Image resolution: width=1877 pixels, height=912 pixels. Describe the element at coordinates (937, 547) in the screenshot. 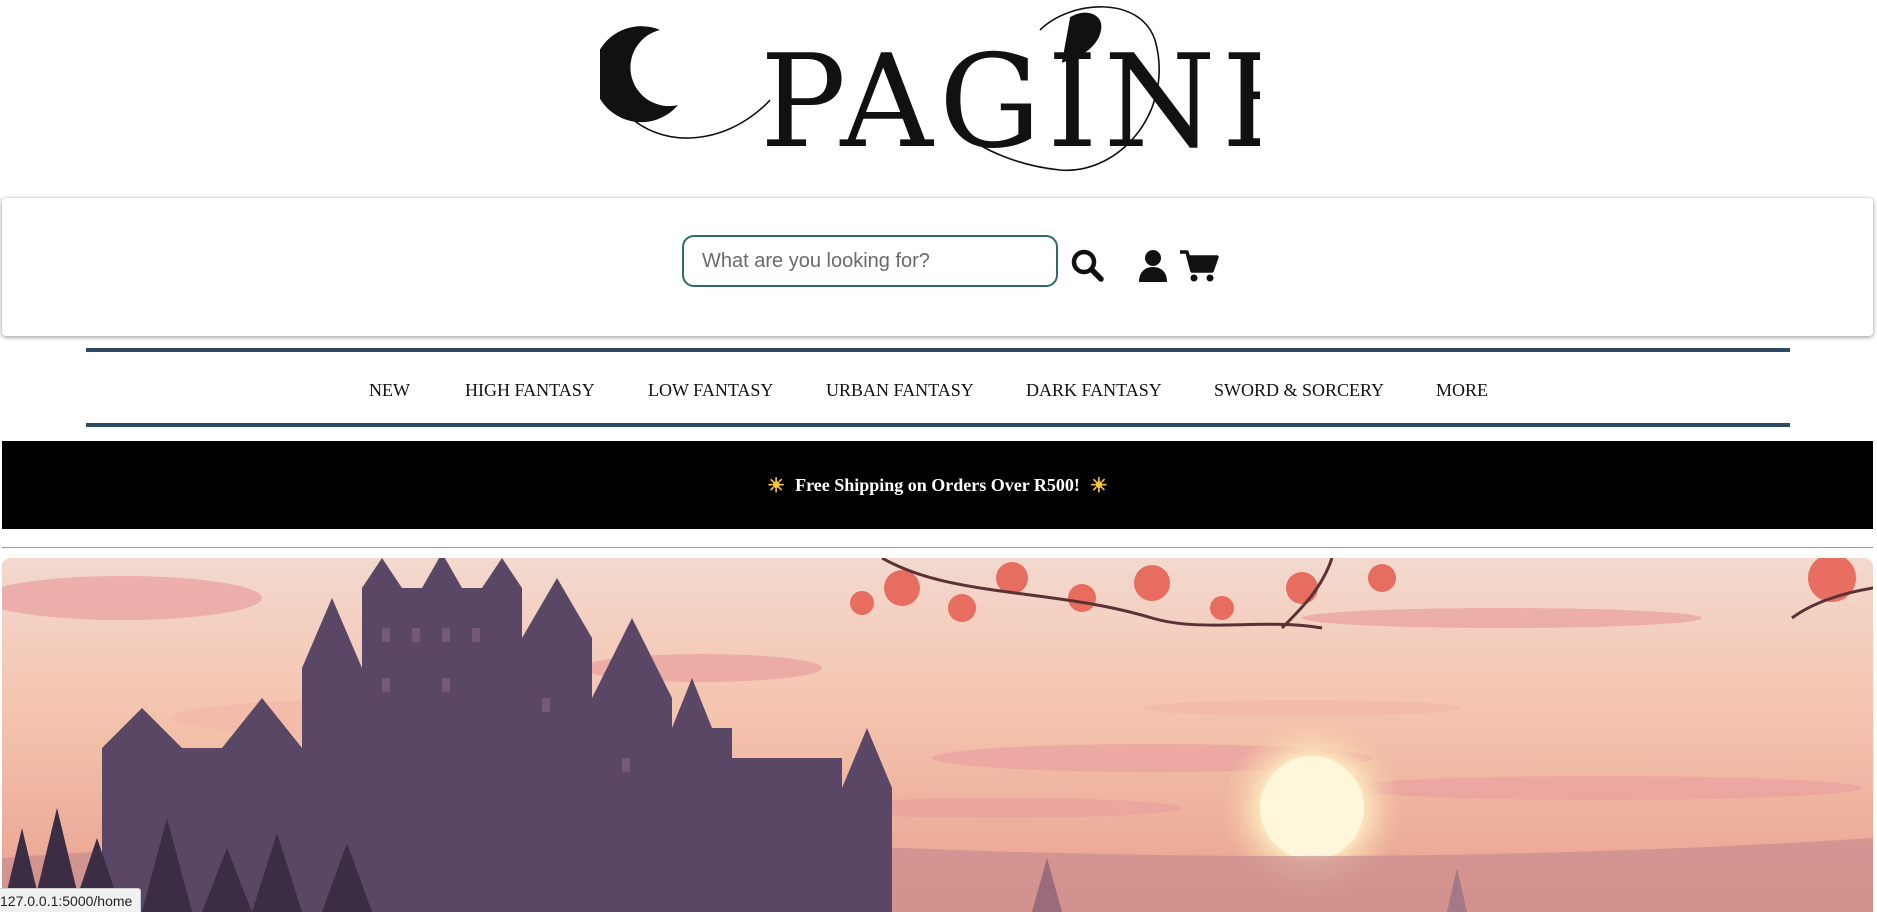

I see `divider` at that location.